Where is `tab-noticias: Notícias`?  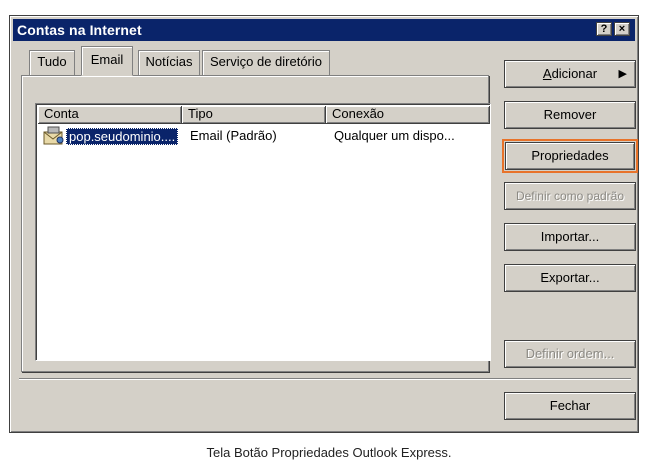
tab-noticias: Notícias is located at coordinates (169, 62).